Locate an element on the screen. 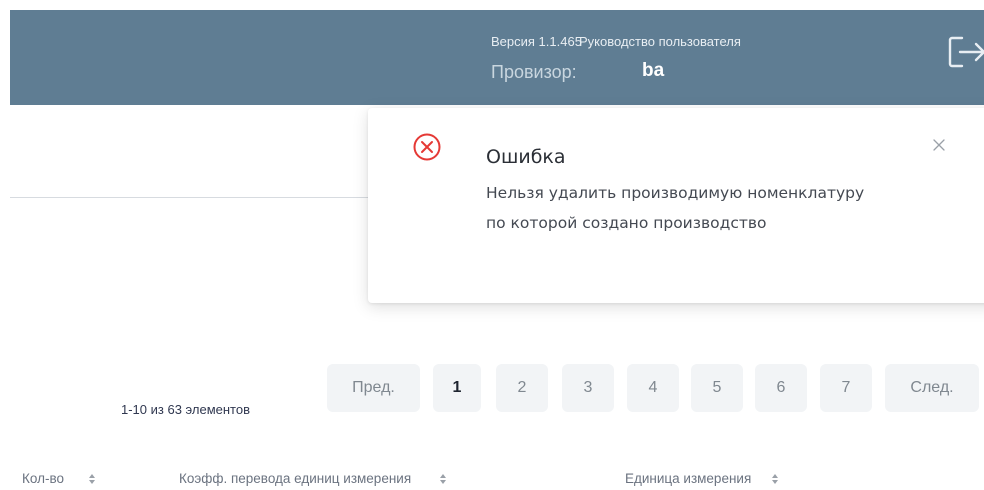 Image resolution: width=984 pixels, height=490 pixels. page-button-2: 2 is located at coordinates (522, 388).